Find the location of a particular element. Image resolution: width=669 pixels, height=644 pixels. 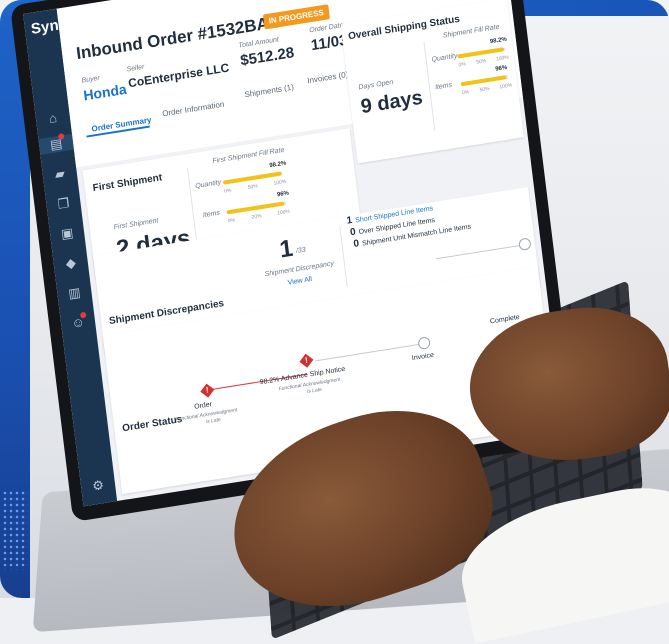

timeline-node-complete is located at coordinates (525, 244).